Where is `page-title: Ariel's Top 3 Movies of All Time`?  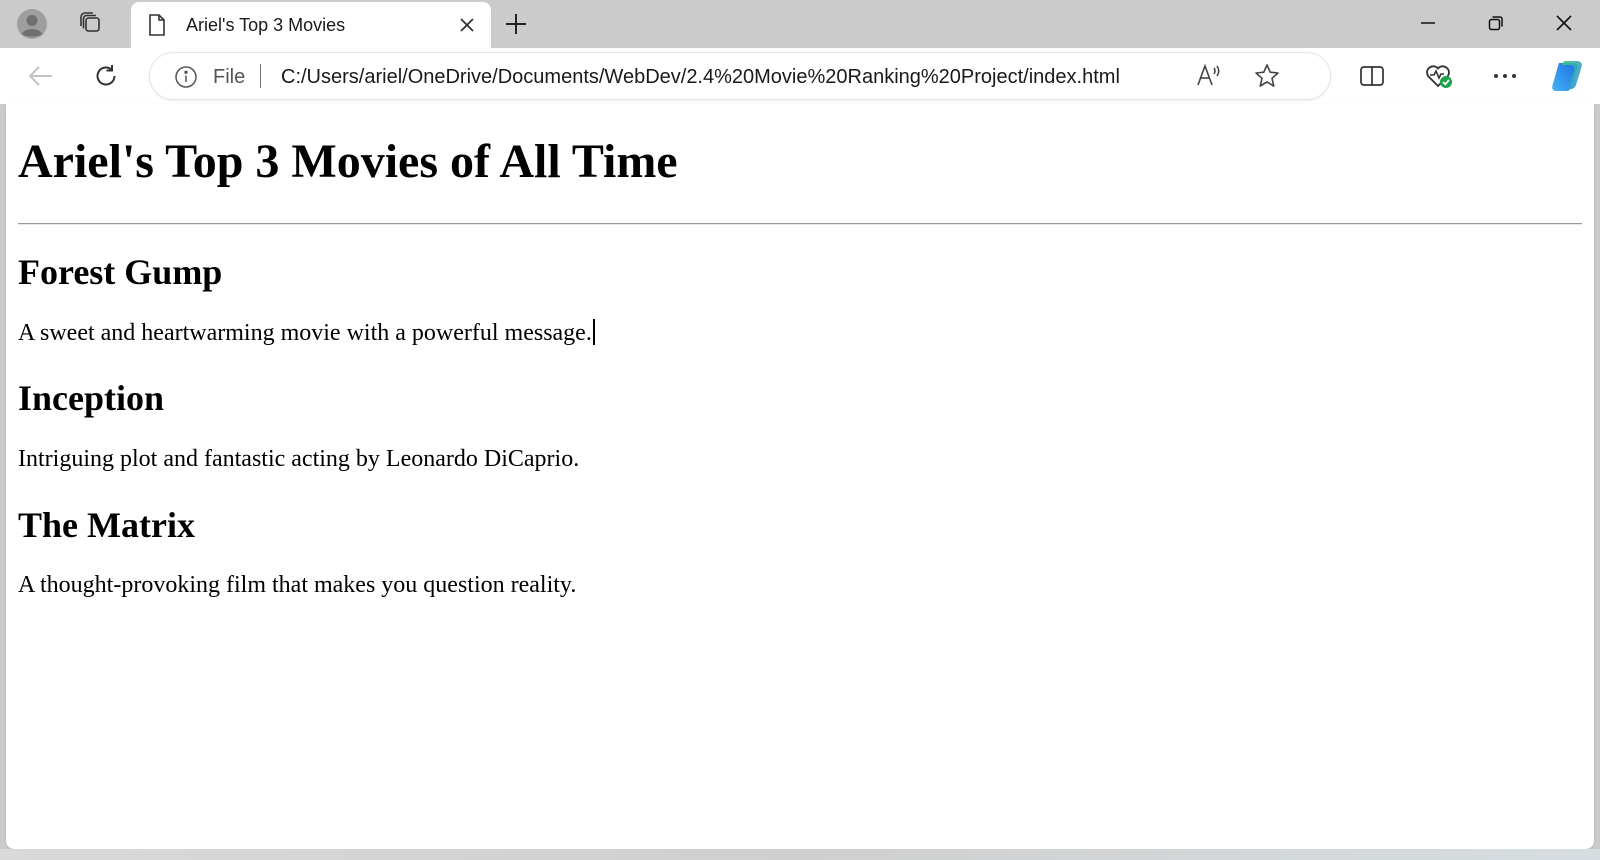
page-title: Ariel's Top 3 Movies of All Time is located at coordinates (348, 161).